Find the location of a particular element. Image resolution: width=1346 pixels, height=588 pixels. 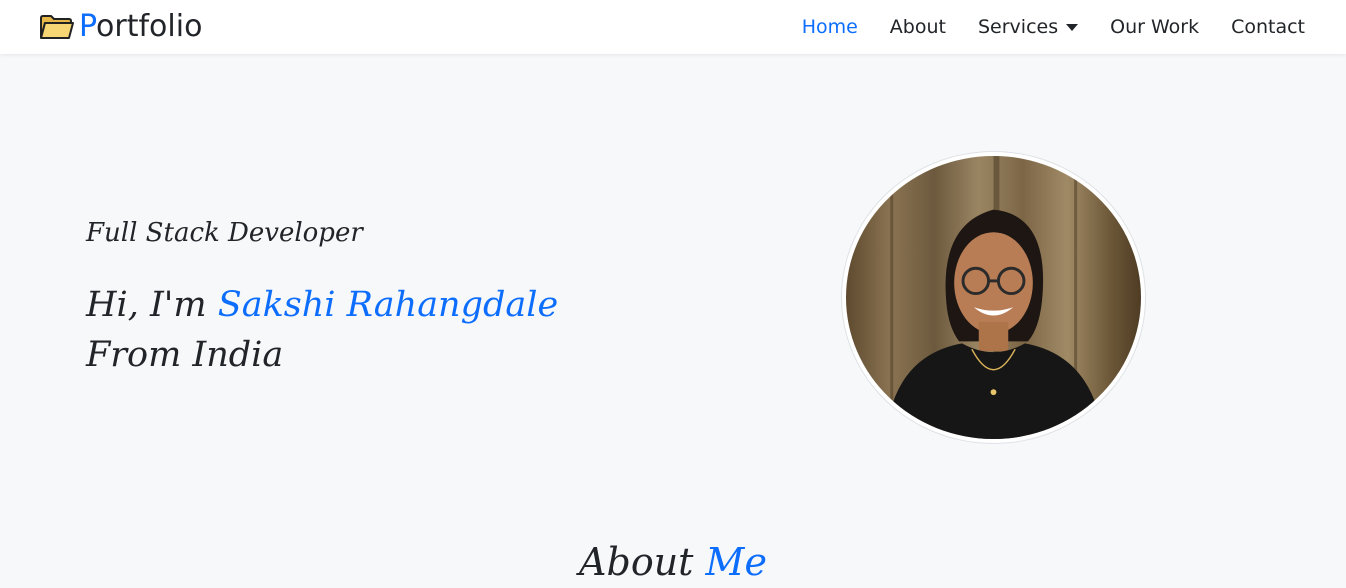

nav-menu: Home About Services Our Work Contact is located at coordinates (1037, 27).